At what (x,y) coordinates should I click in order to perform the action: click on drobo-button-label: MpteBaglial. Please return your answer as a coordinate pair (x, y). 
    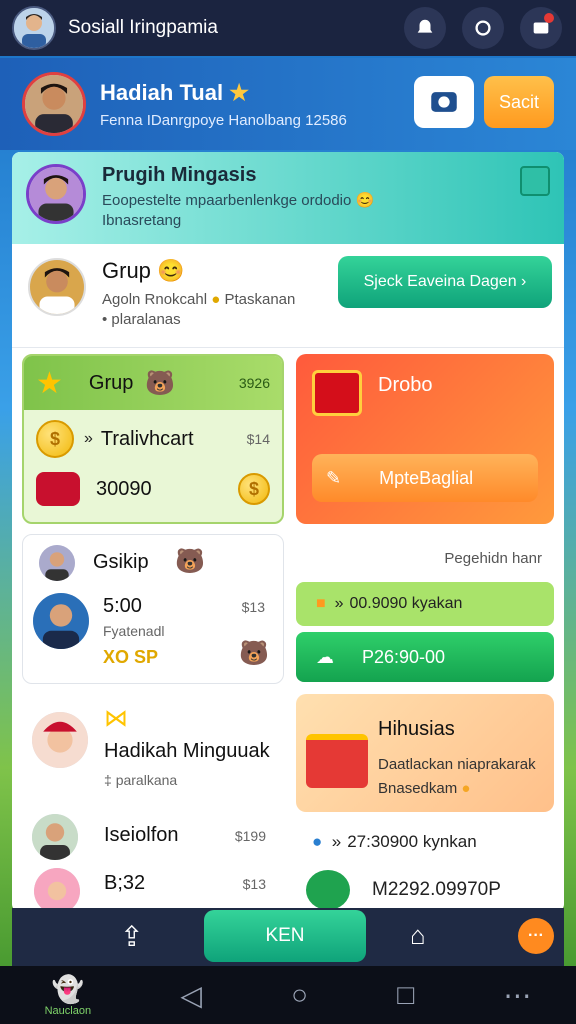
    Looking at the image, I should click on (426, 477).